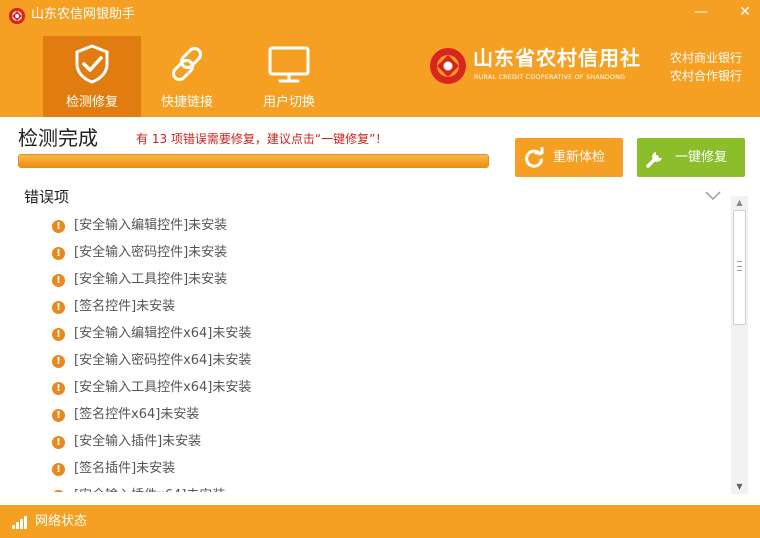 Image resolution: width=760 pixels, height=538 pixels. I want to click on brand-subtitle: RURAL CREDIT COOPERATIVE OF SHANDONG, so click(550, 77).